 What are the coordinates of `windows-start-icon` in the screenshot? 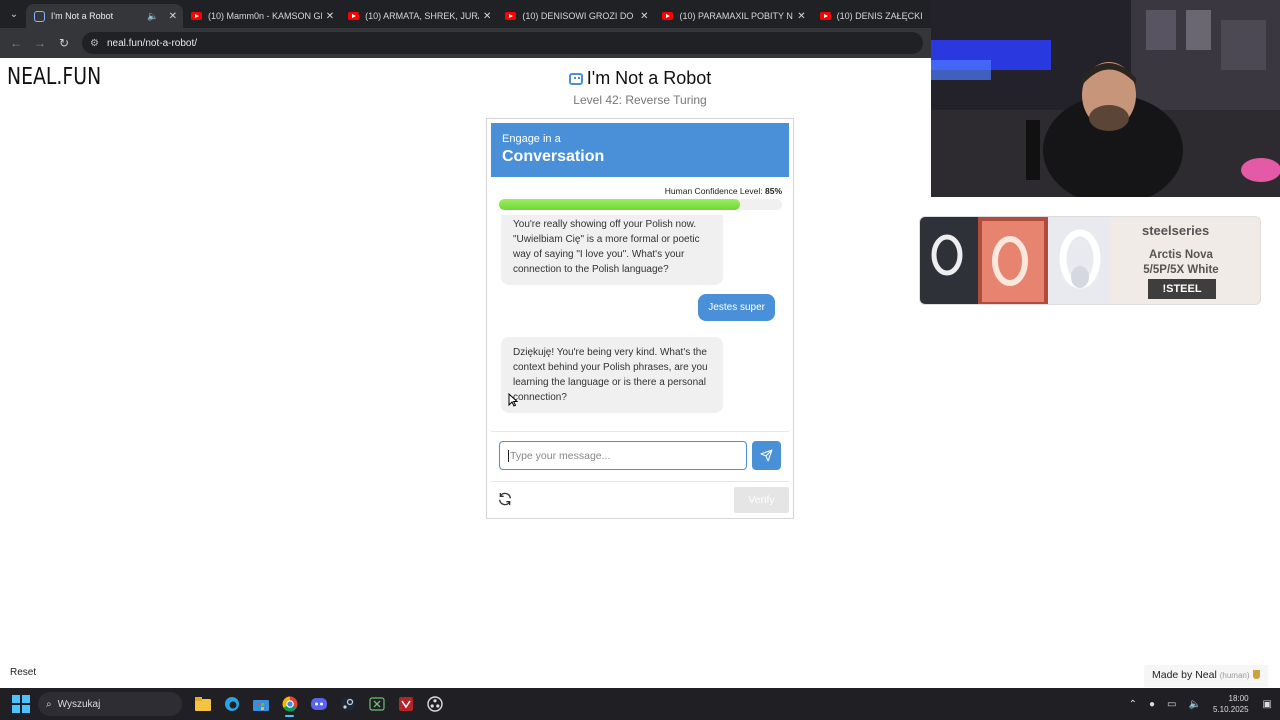 It's located at (21, 704).